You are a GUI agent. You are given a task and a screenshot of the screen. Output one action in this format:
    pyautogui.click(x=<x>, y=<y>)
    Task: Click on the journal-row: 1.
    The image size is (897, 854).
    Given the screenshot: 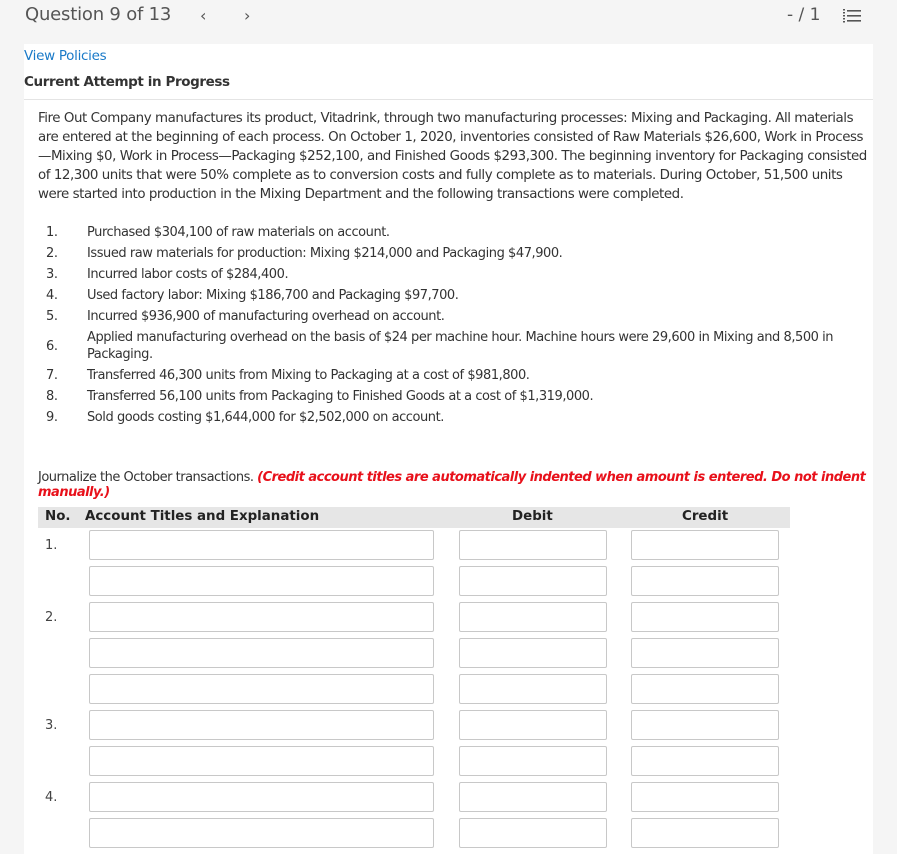 What is the action you would take?
    pyautogui.click(x=448, y=545)
    